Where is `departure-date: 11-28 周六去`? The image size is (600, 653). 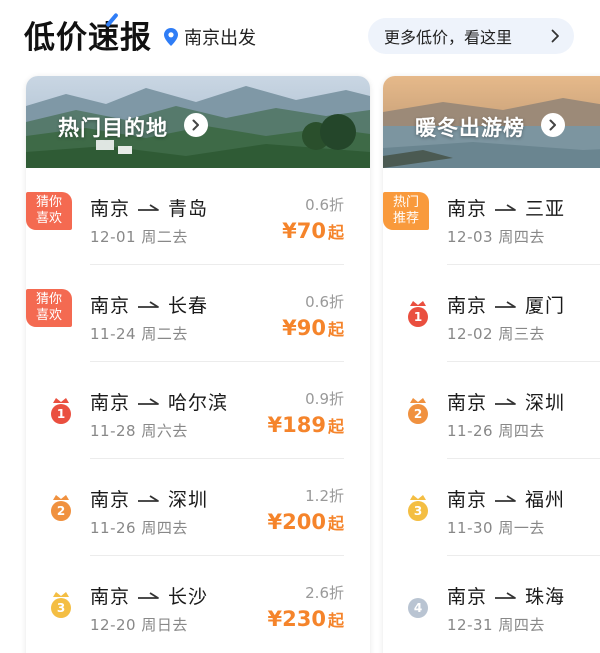 departure-date: 11-28 周六去 is located at coordinates (139, 431).